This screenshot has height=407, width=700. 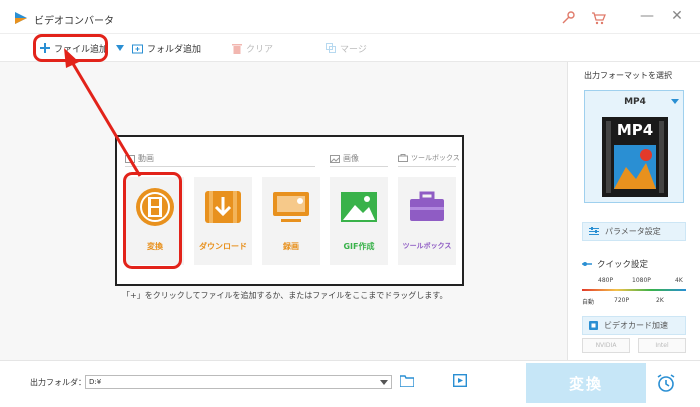 I want to click on gpu-acceleration-button: ビデオカード加速, so click(x=634, y=325).